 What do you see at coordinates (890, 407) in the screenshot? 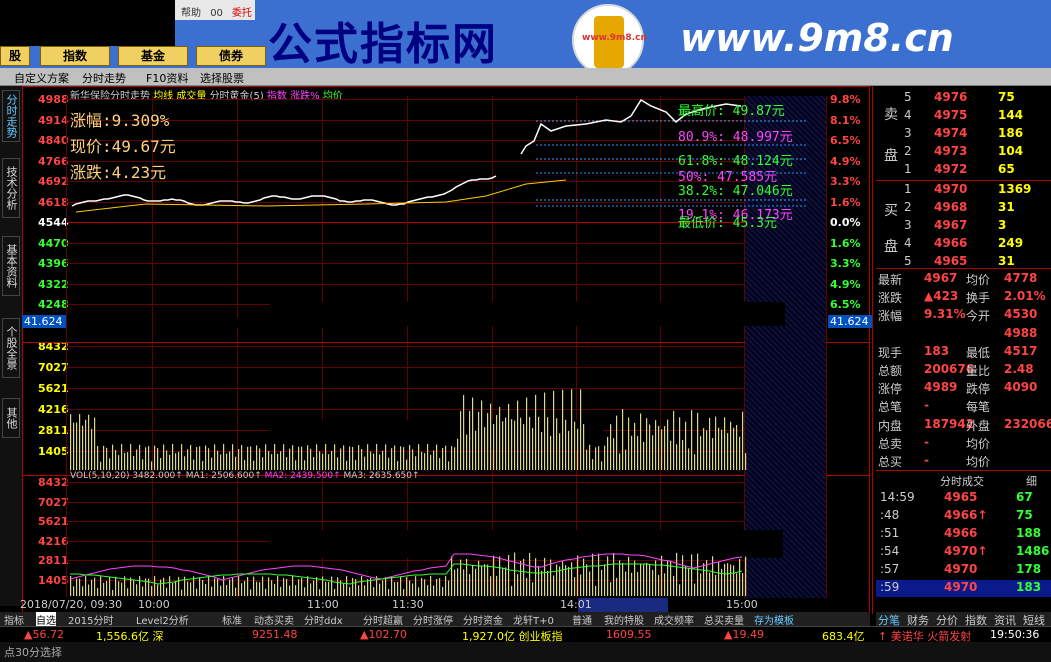
I see `cell: 总笔` at bounding box center [890, 407].